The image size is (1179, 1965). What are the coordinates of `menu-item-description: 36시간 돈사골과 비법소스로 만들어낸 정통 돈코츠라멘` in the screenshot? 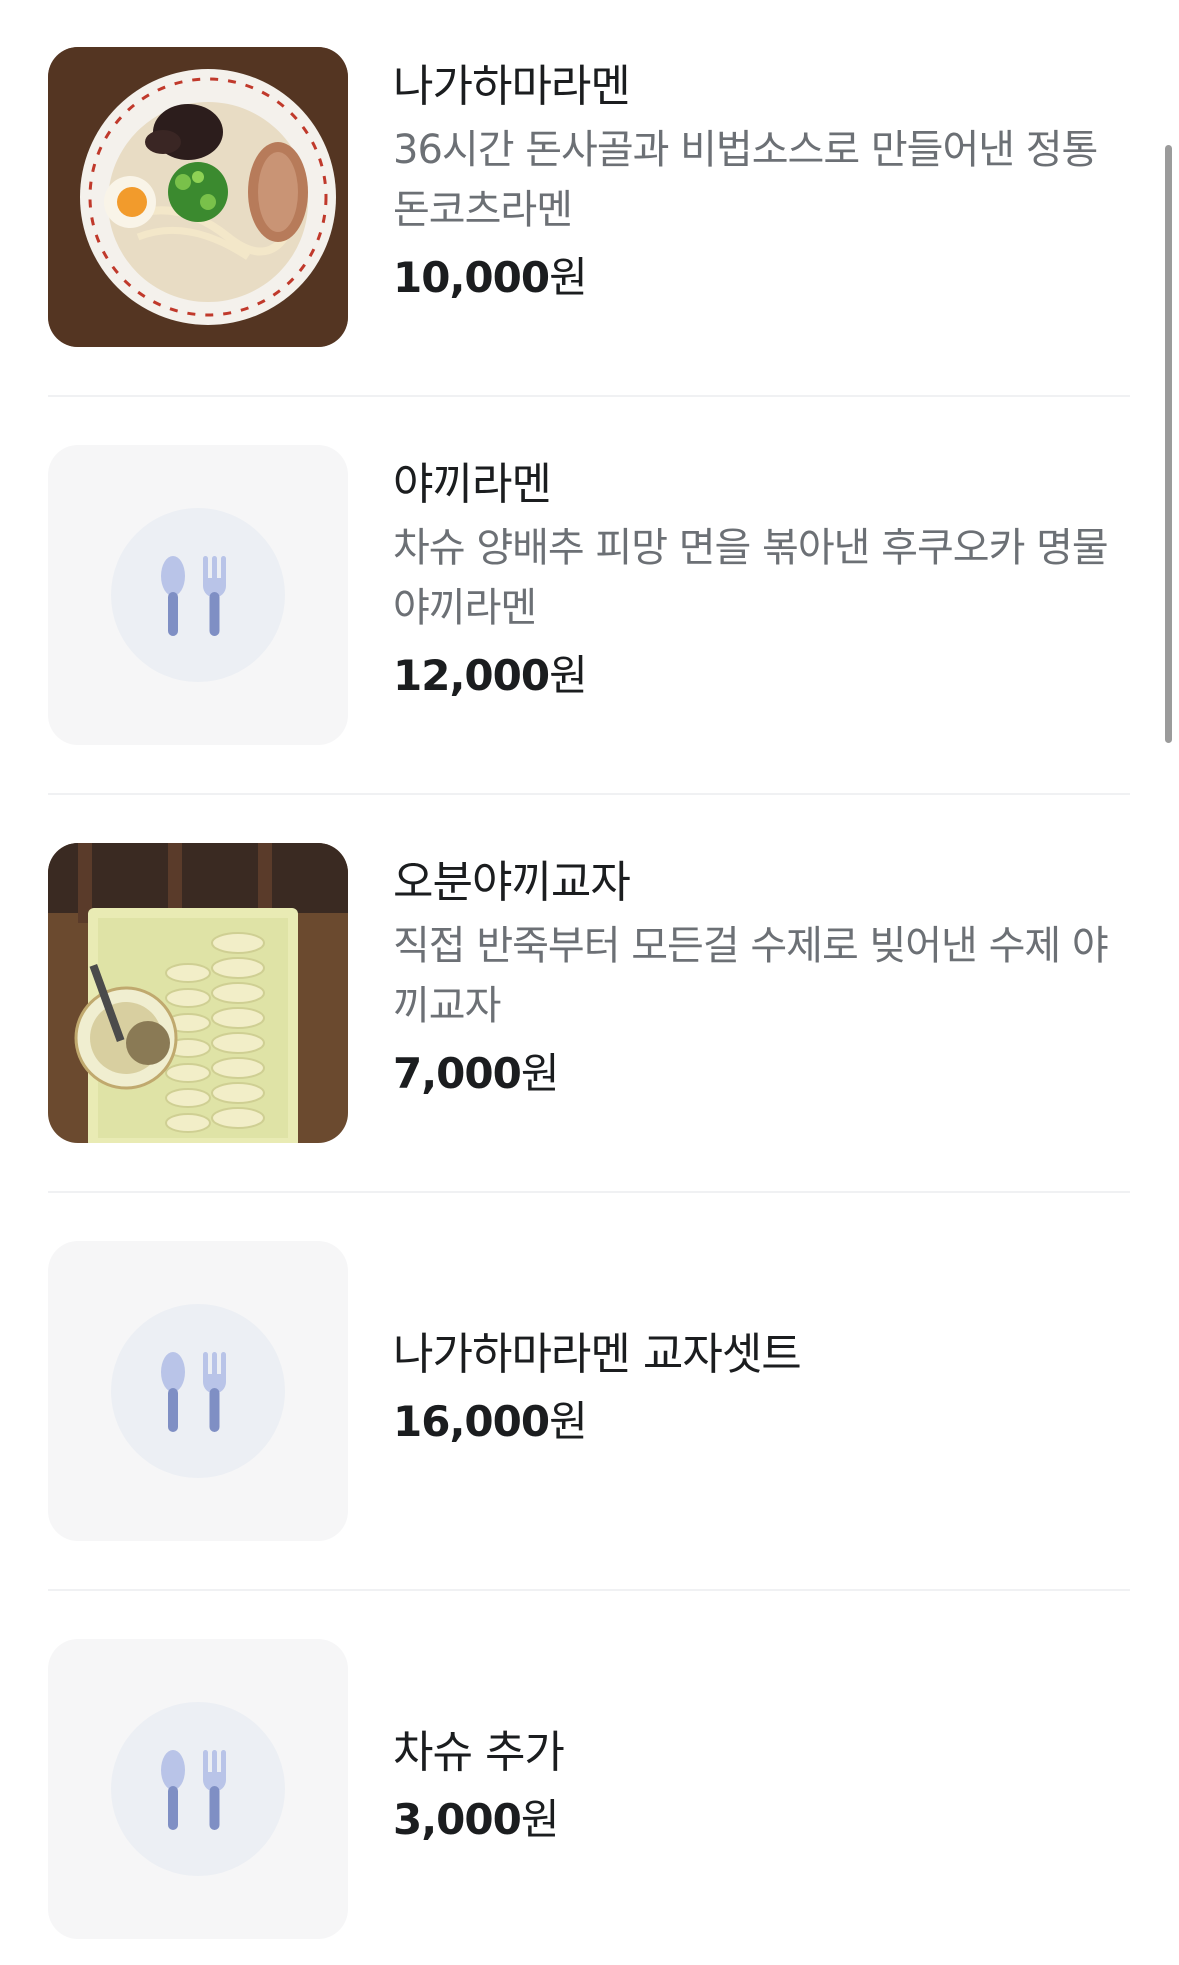 It's located at (745, 180).